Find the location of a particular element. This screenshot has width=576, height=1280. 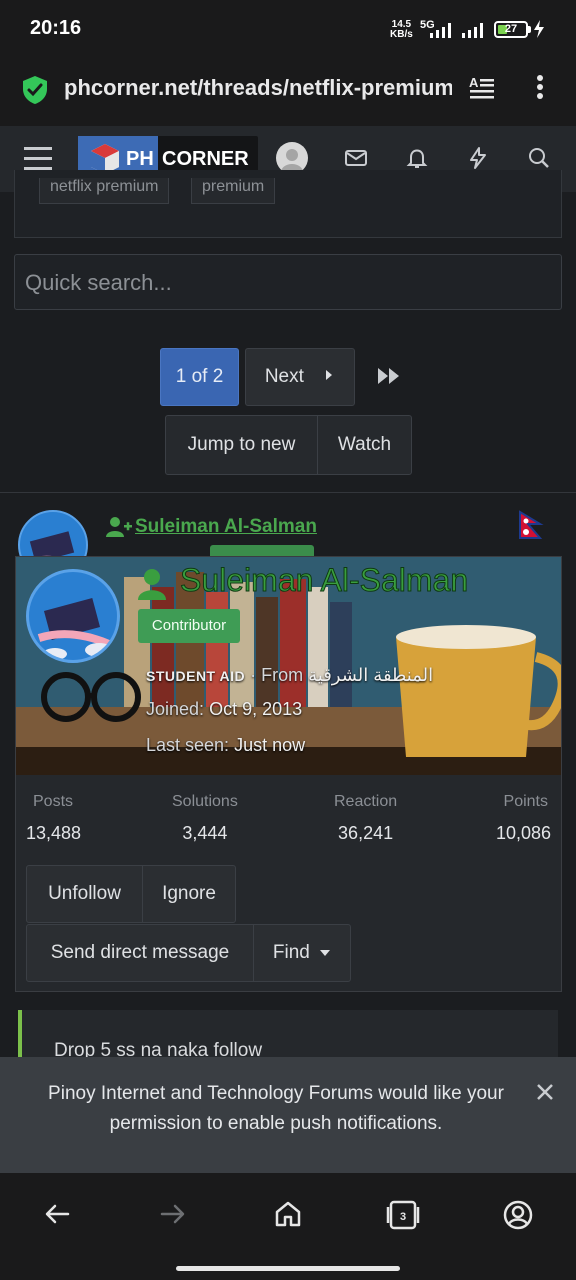

logo-text-corner: CORNER is located at coordinates (205, 159).